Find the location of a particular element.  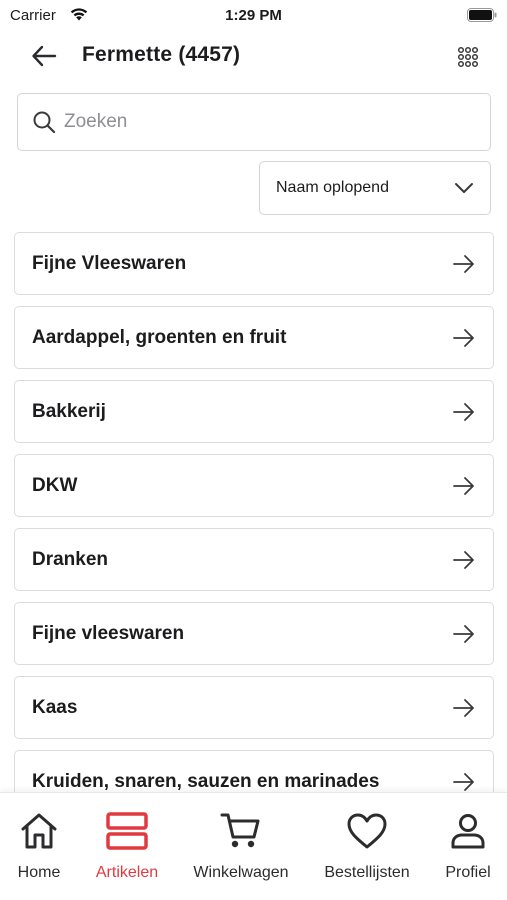

grid-icon is located at coordinates (468, 57).